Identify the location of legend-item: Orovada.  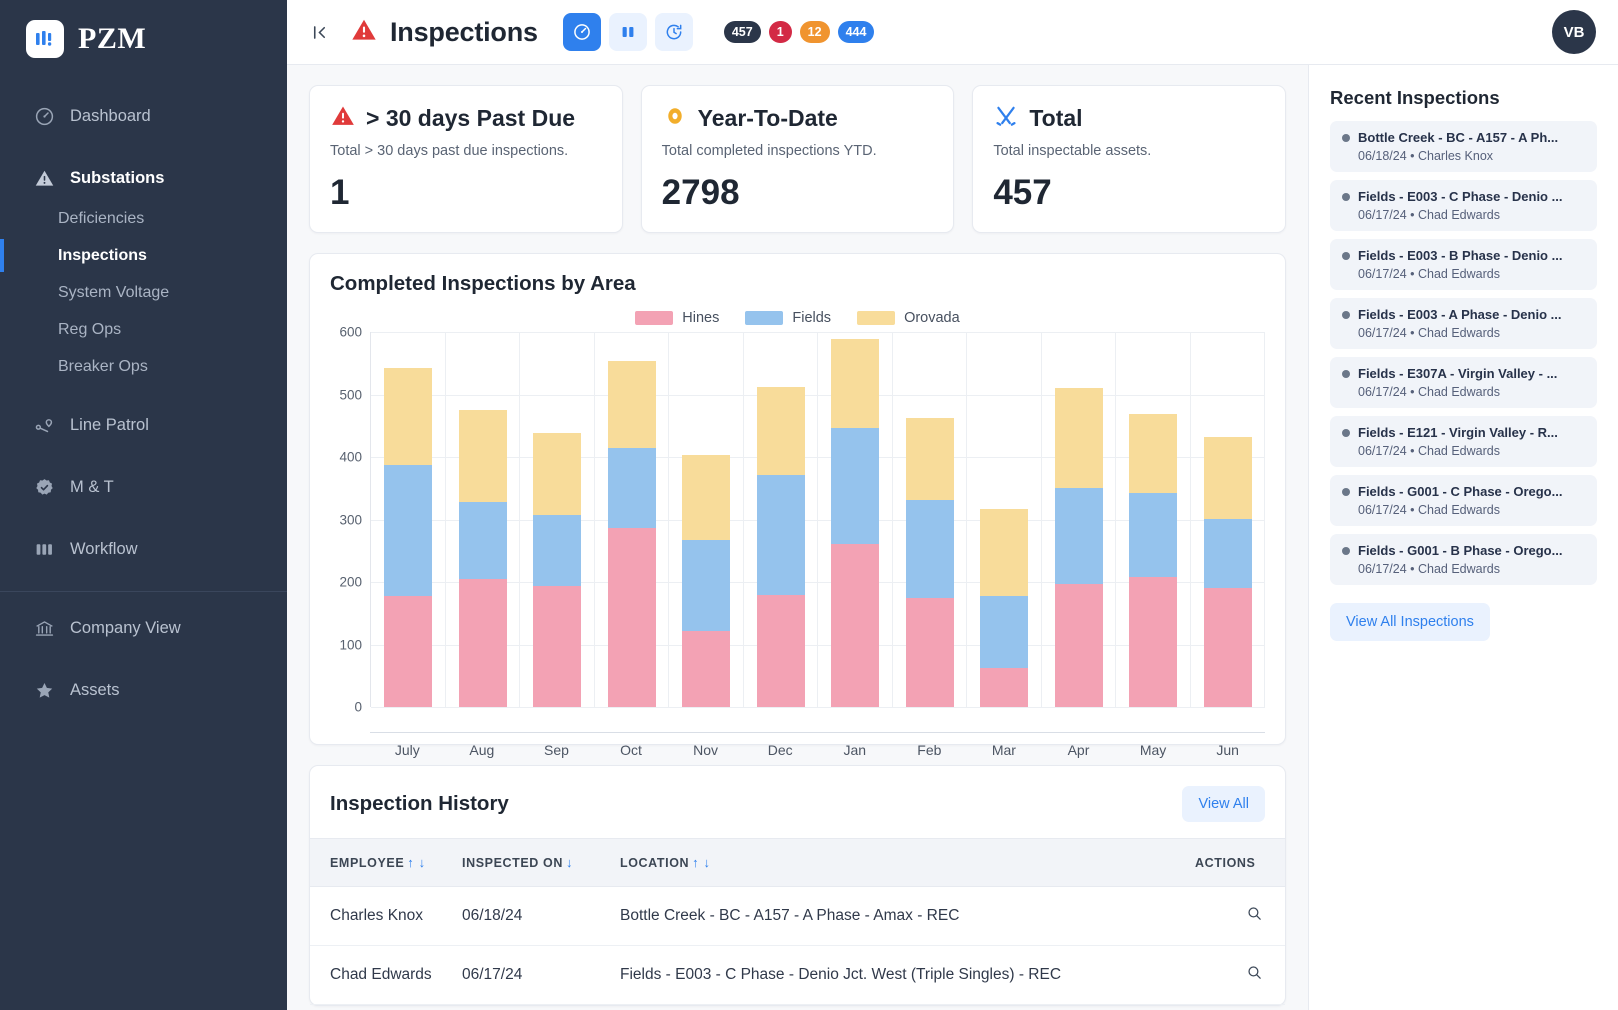
(908, 318).